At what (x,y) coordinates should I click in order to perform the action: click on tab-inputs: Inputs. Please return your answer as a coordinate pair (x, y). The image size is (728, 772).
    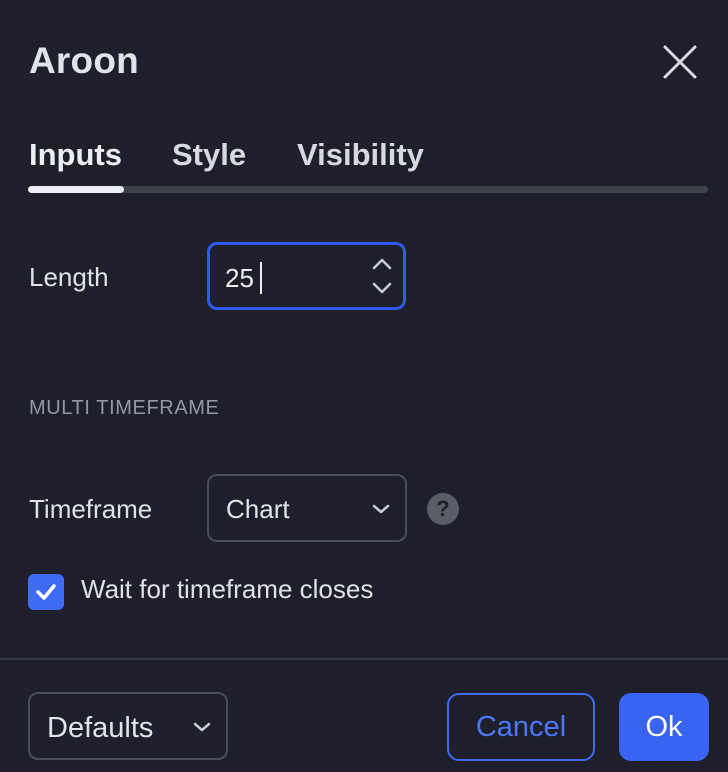
    Looking at the image, I should click on (75, 155).